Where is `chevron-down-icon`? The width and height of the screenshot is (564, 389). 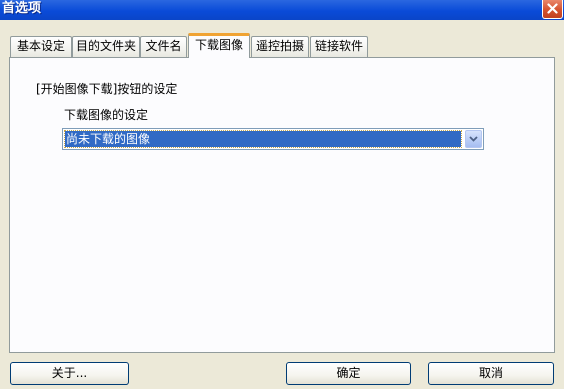 chevron-down-icon is located at coordinates (473, 139).